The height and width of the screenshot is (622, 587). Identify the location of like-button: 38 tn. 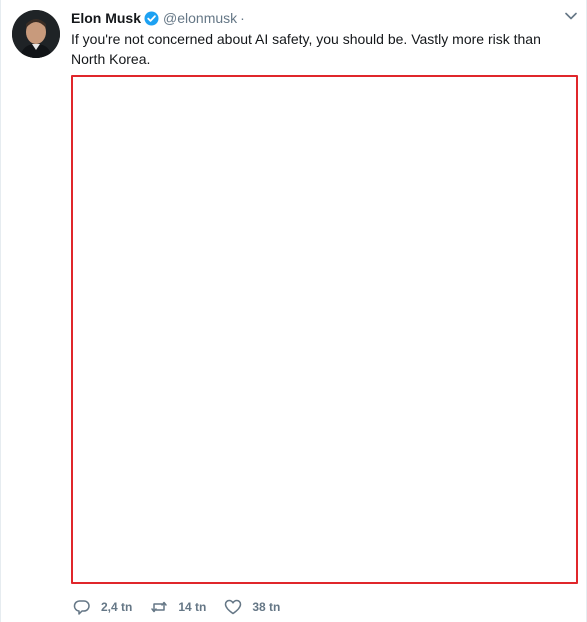
(252, 607).